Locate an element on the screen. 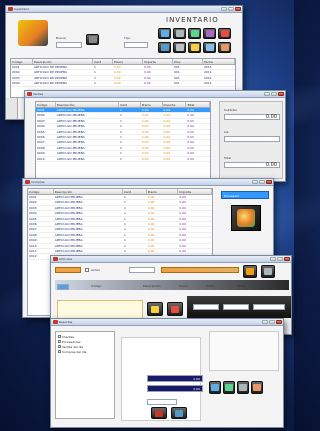  window-controls is located at coordinates (272, 322).